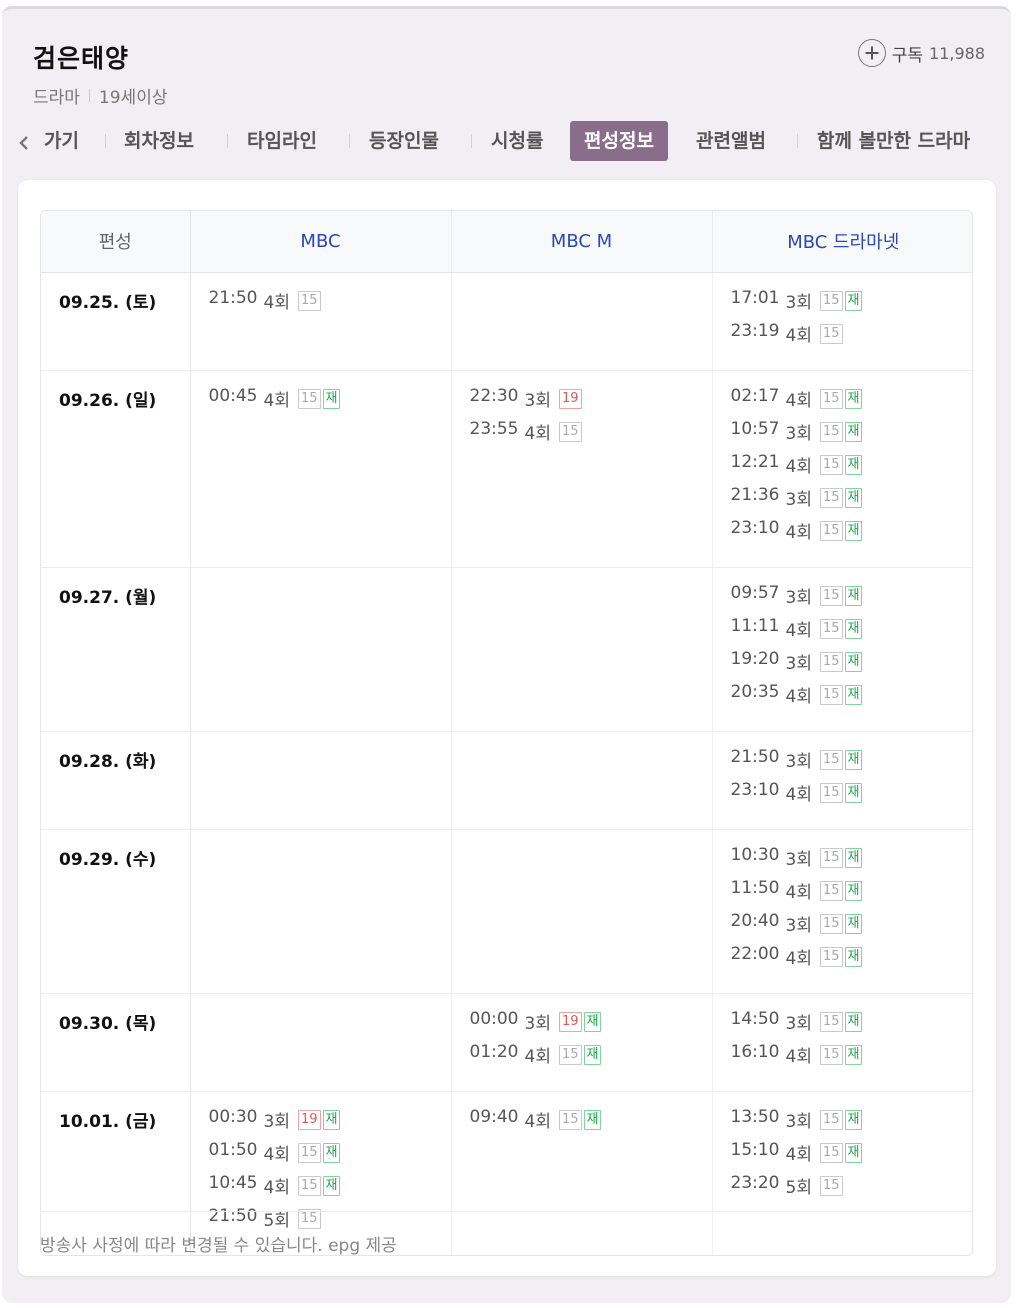  Describe the element at coordinates (494, 395) in the screenshot. I see `airing-time: 22:30` at that location.